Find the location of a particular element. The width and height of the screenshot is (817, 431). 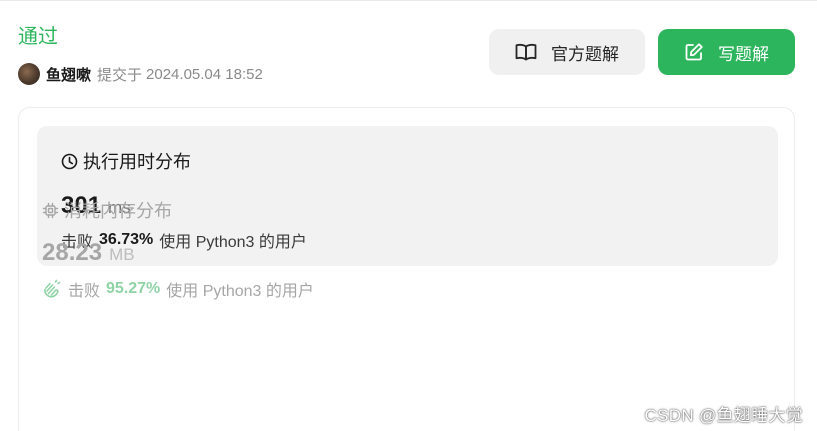

runtime-title: 执行用时分布 is located at coordinates (126, 161).